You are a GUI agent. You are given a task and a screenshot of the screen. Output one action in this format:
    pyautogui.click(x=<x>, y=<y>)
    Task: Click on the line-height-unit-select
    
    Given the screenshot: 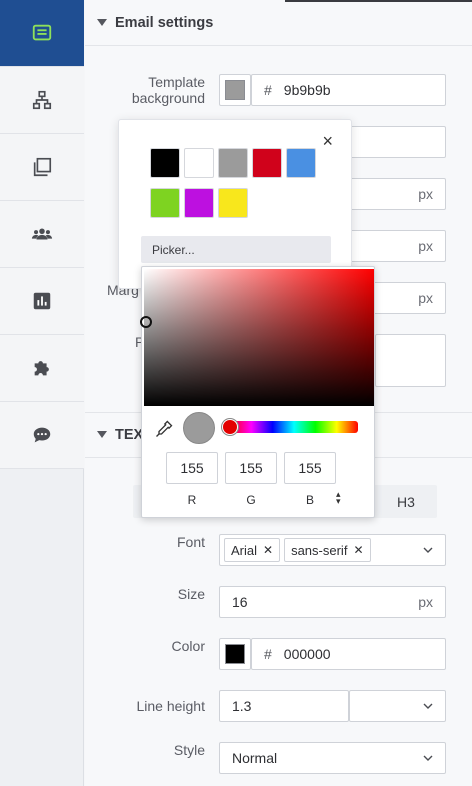 What is the action you would take?
    pyautogui.click(x=397, y=706)
    